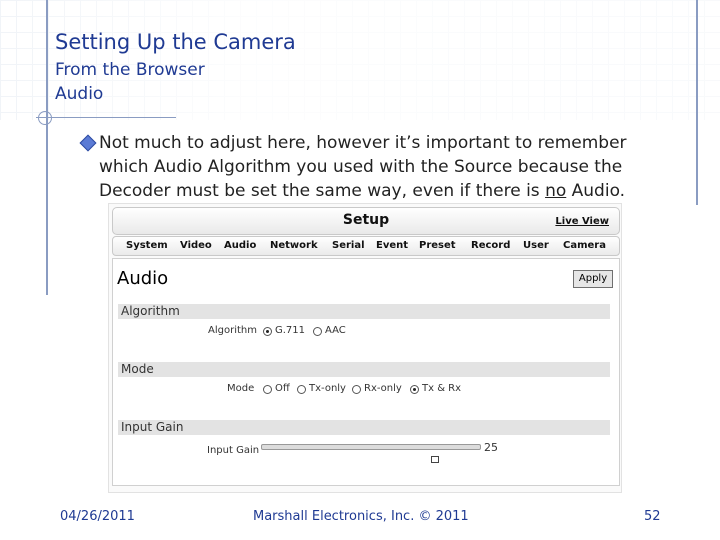 The width and height of the screenshot is (720, 540). Describe the element at coordinates (652, 516) in the screenshot. I see `footer-page-number: 52` at that location.